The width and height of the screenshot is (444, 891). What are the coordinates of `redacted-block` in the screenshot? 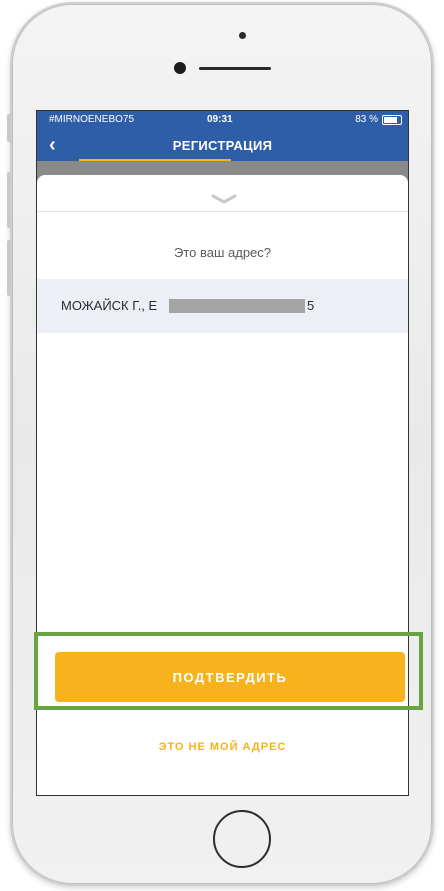 It's located at (237, 306).